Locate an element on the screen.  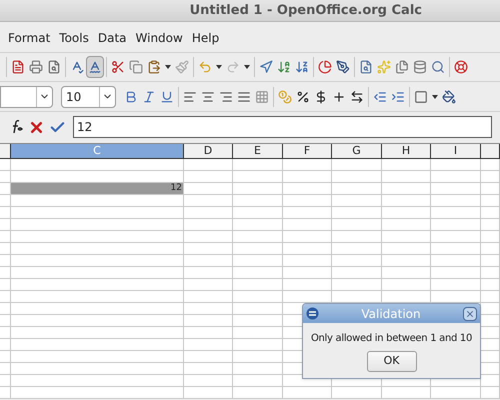
selected-cell: 12 is located at coordinates (97, 188).